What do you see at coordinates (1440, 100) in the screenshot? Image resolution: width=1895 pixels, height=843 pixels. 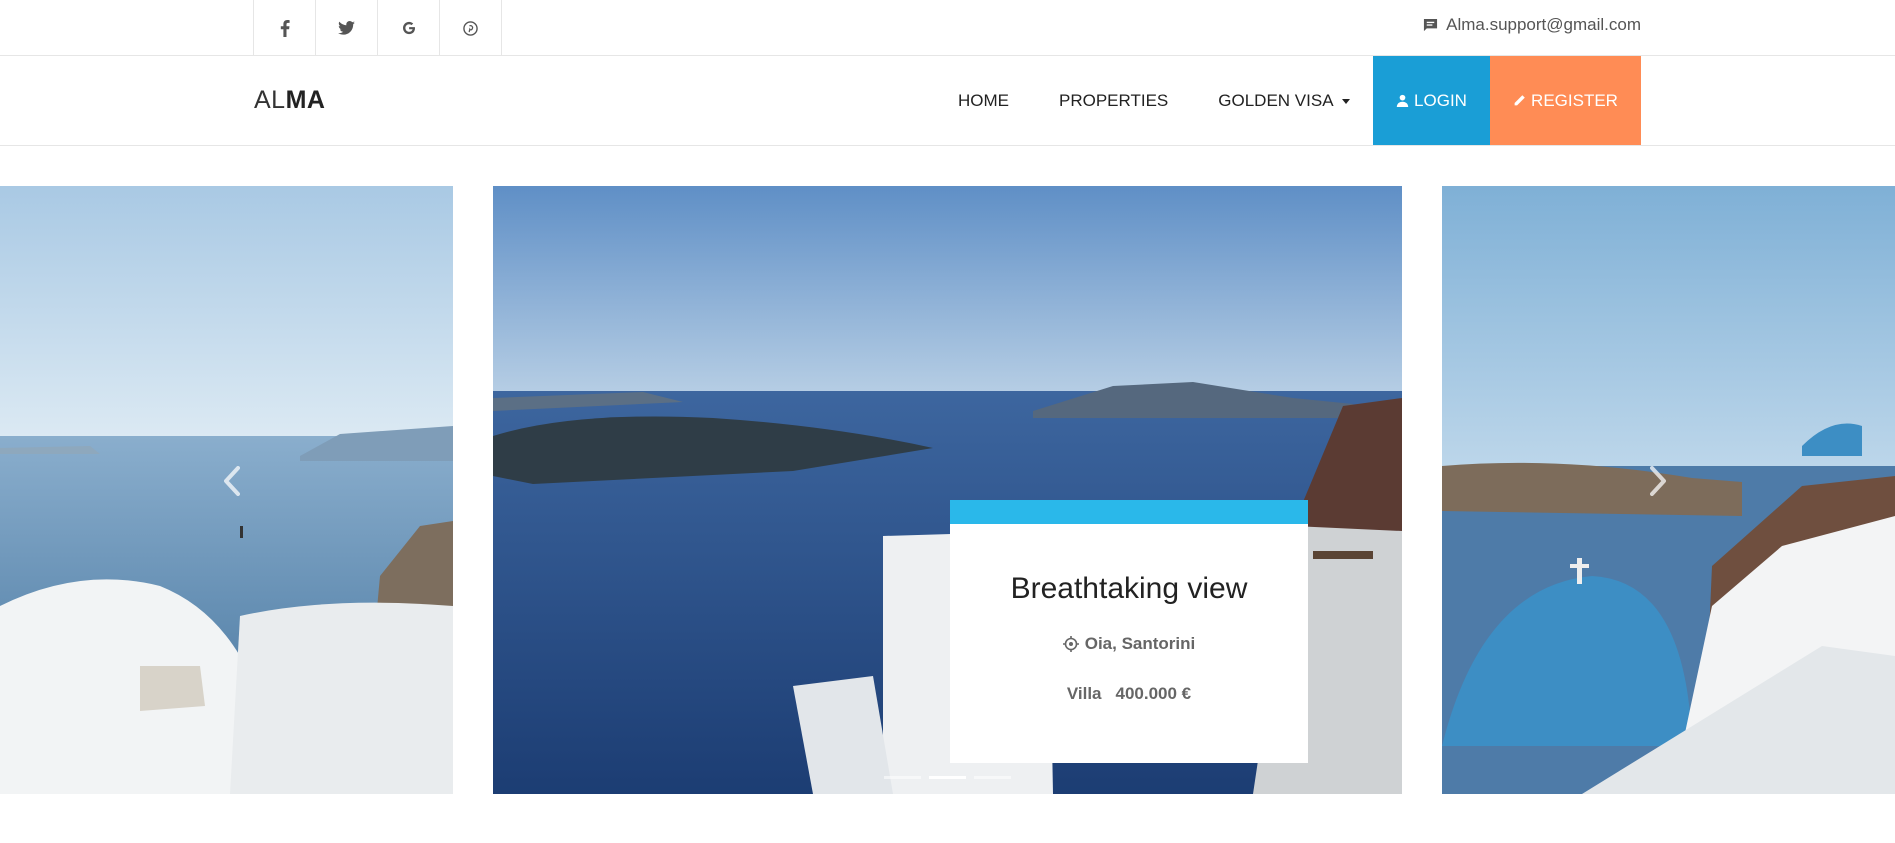 I see `login-label: LOGIN` at bounding box center [1440, 100].